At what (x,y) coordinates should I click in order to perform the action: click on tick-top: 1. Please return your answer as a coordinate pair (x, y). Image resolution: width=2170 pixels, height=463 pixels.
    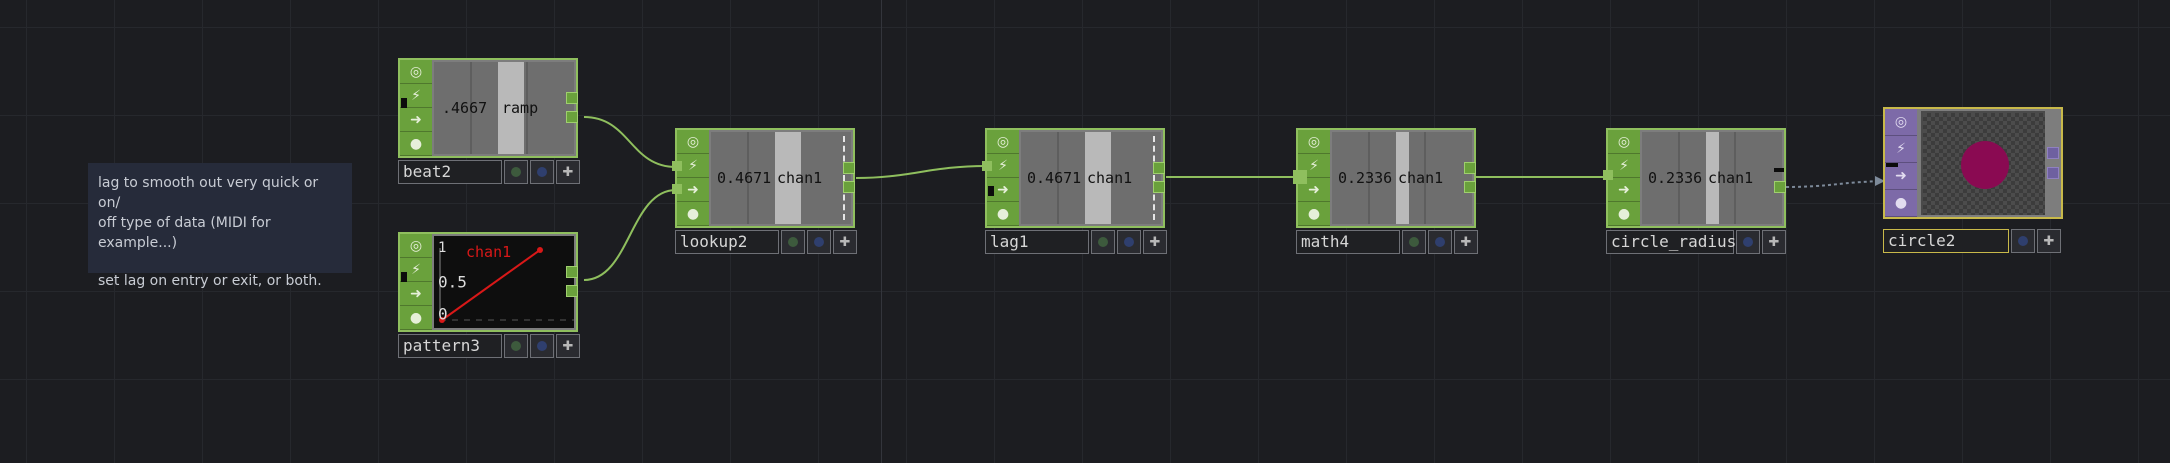
    Looking at the image, I should click on (442, 248).